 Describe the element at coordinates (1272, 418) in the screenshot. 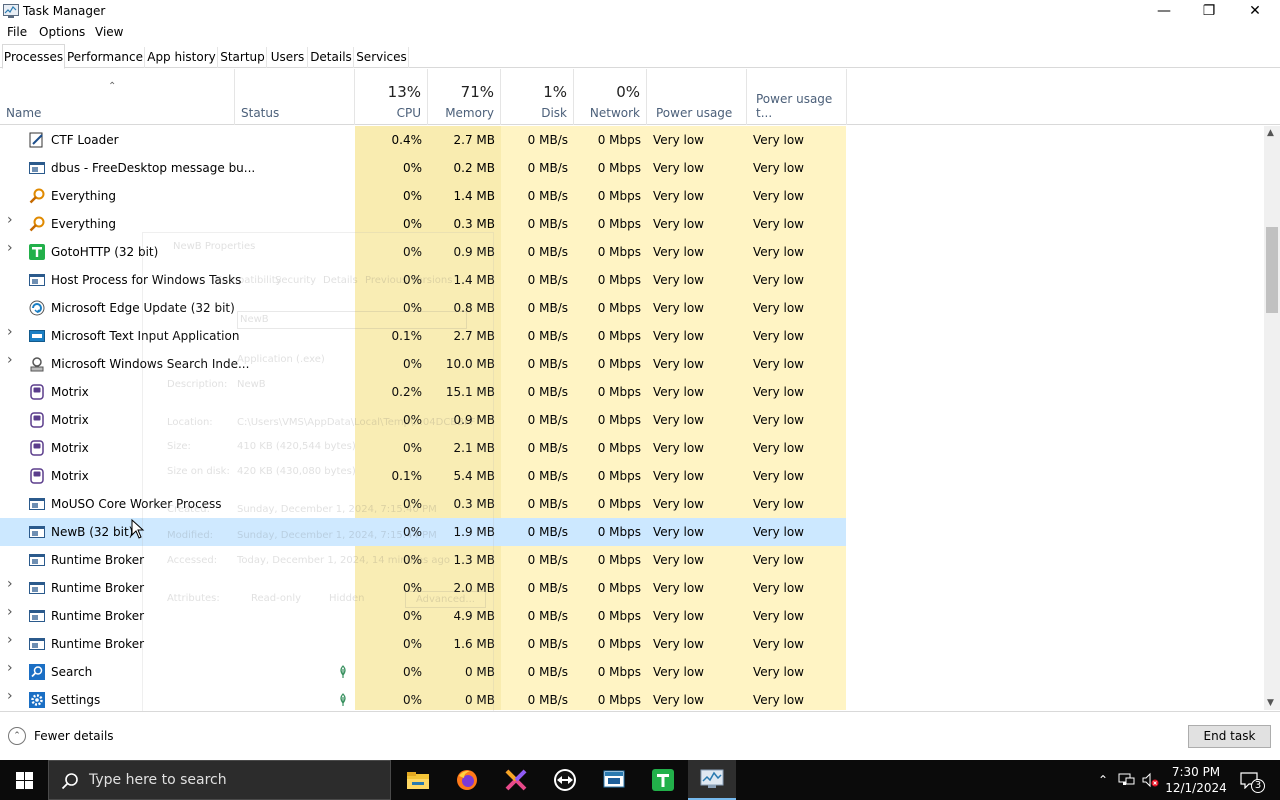

I see `vertical-scrollbar: ▲ ▼` at that location.